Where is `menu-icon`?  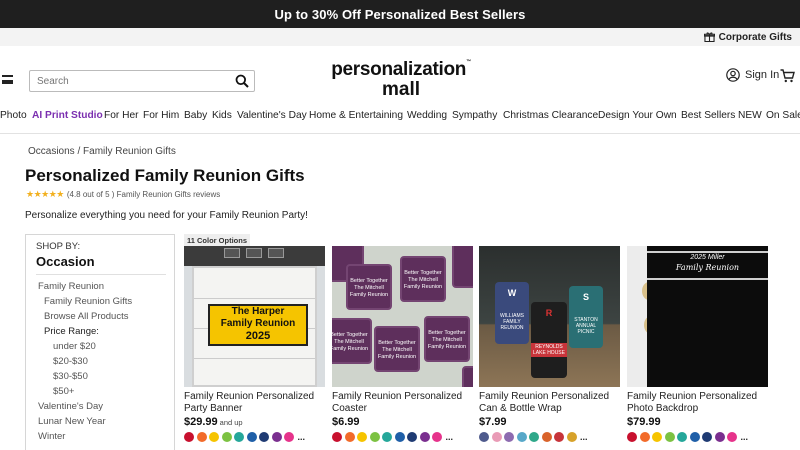
menu-icon is located at coordinates (7, 79).